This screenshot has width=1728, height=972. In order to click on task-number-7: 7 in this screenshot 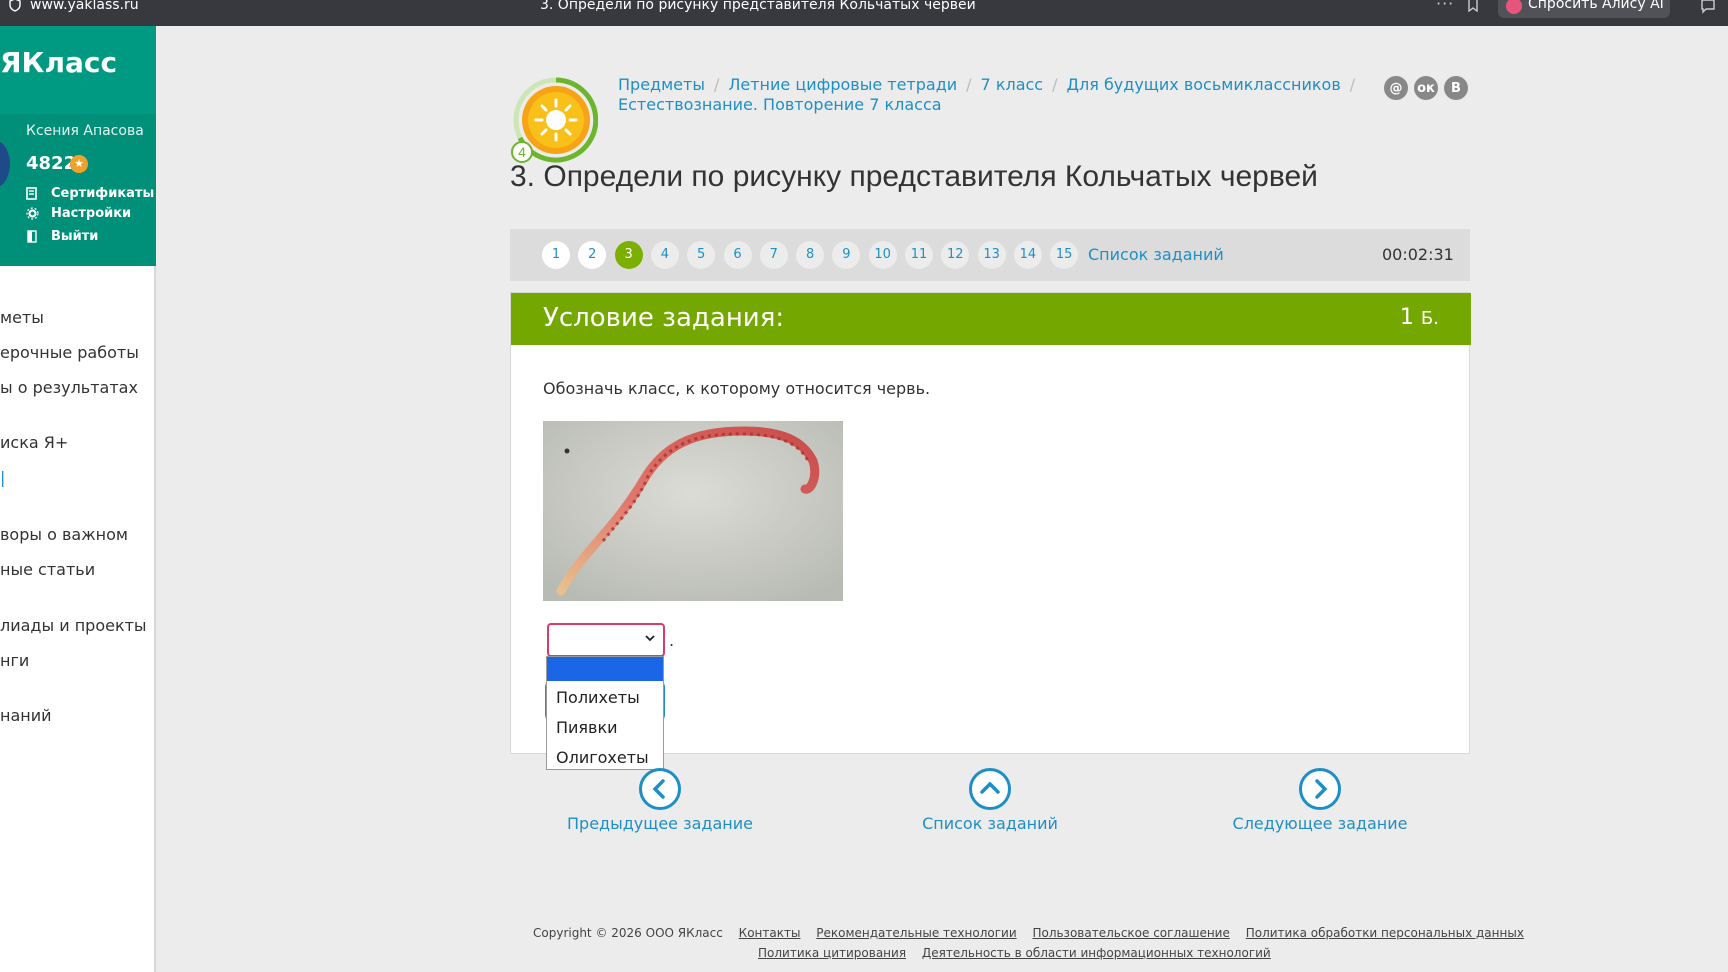, I will do `click(773, 255)`.